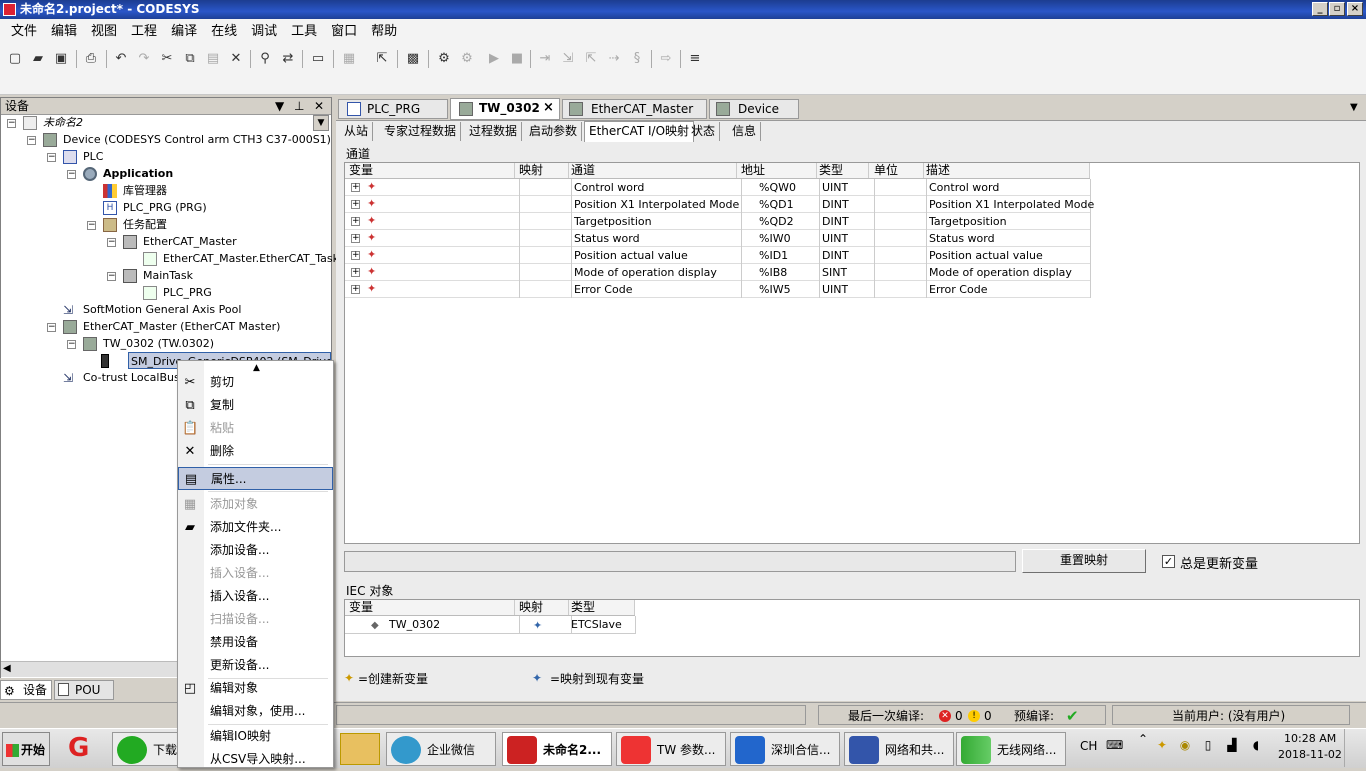 The width and height of the screenshot is (1366, 771). I want to click on context-menu-item: 编辑IO映射, so click(255, 736).